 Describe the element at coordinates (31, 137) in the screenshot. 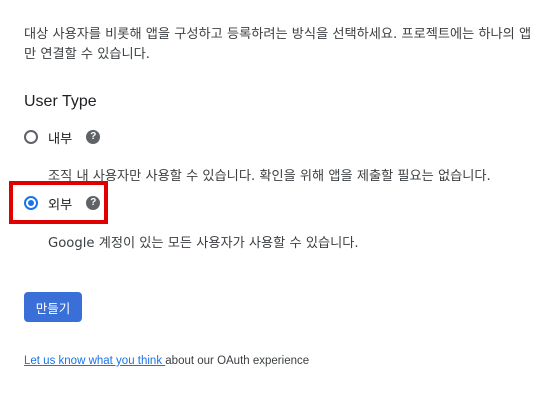

I see `radio-internal` at that location.